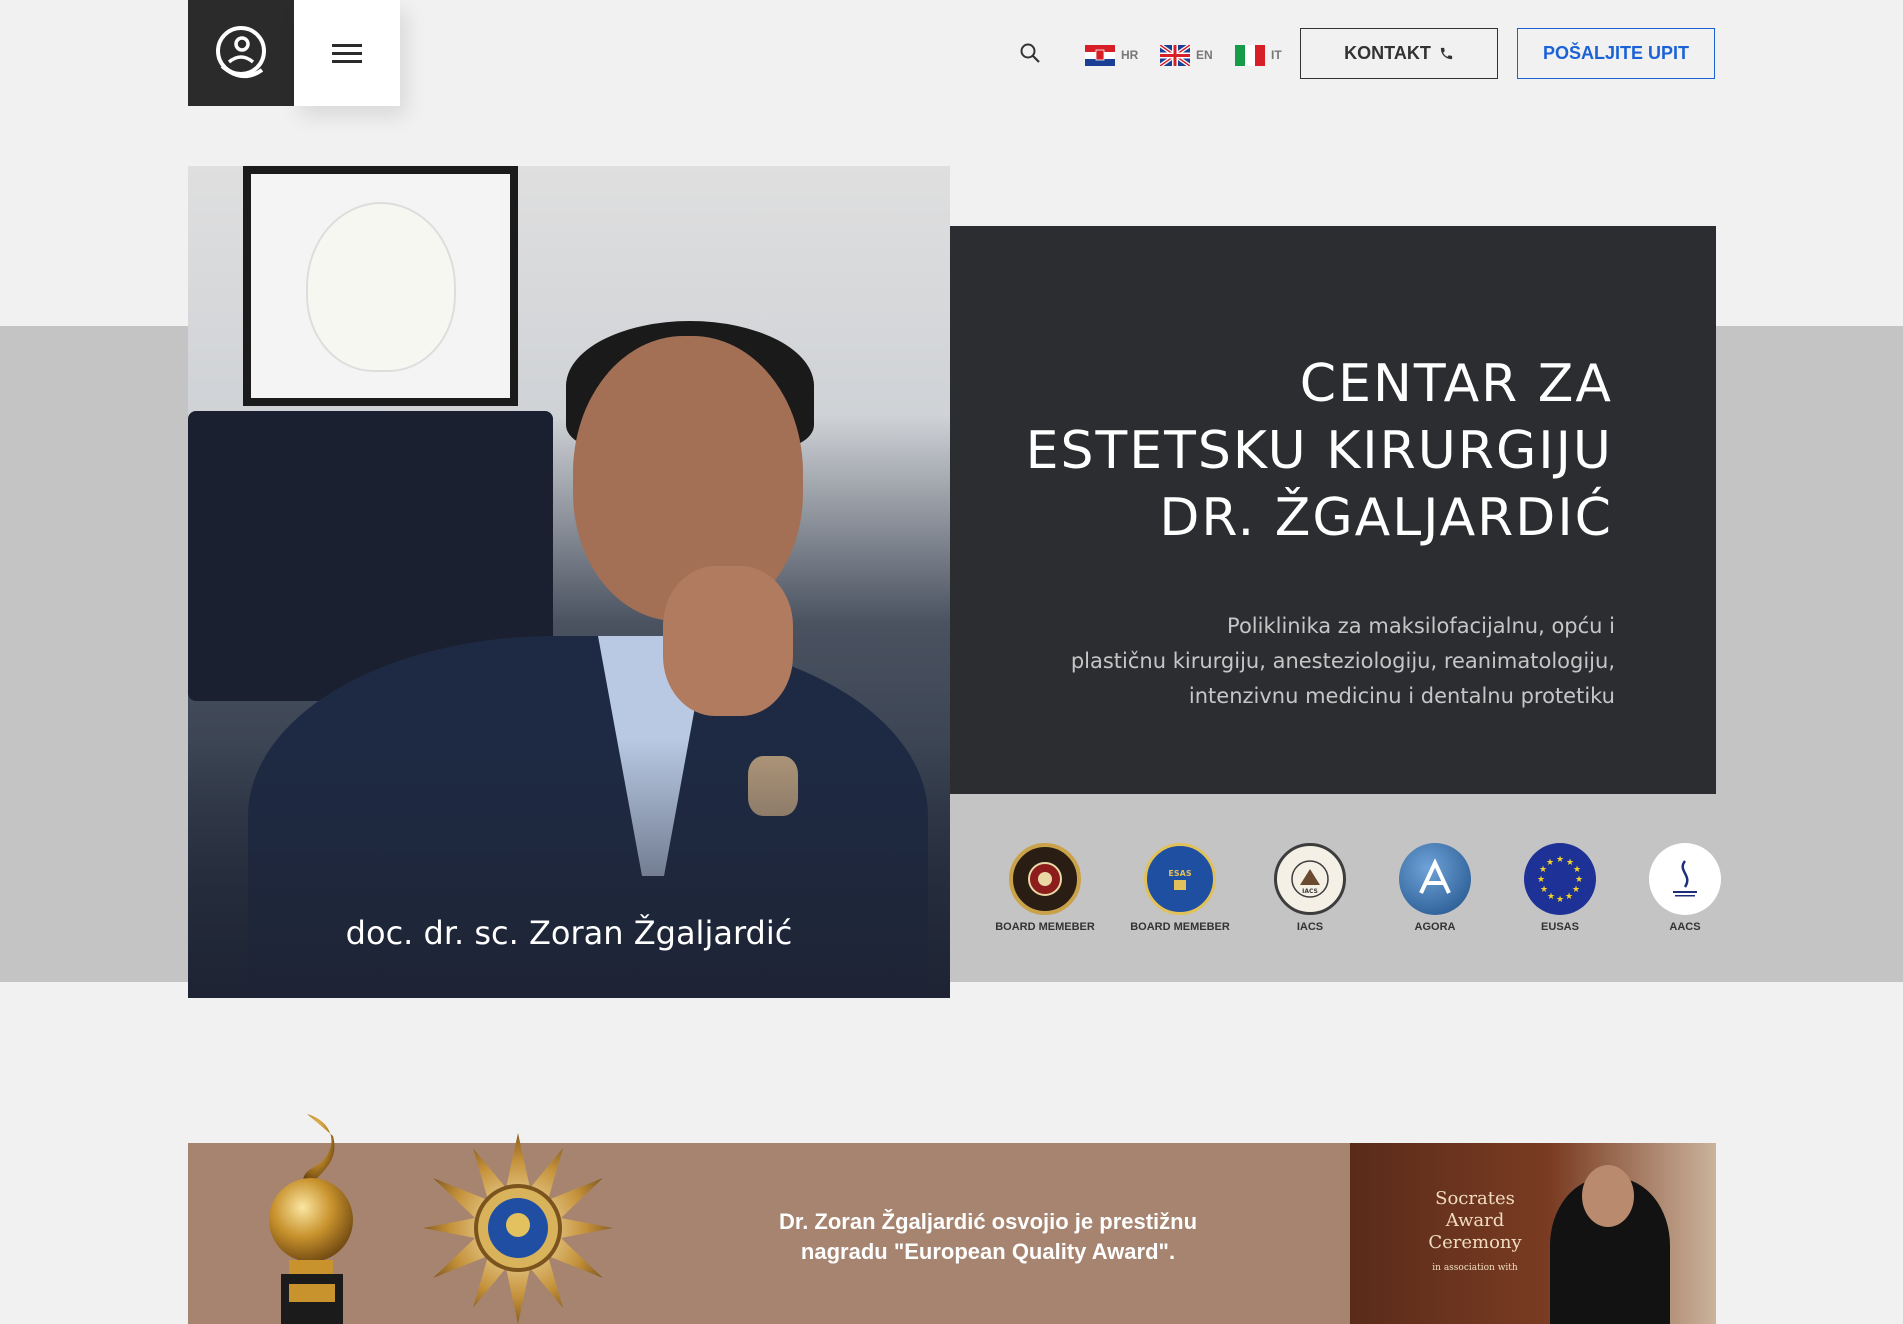 The image size is (1903, 1324). Describe the element at coordinates (1030, 53) in the screenshot. I see `search-icon` at that location.